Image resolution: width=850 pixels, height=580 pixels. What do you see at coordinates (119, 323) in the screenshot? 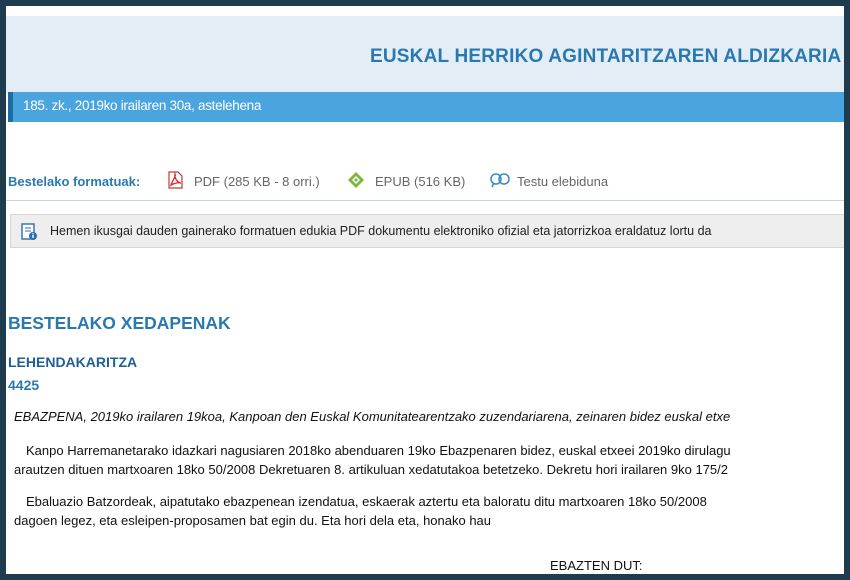
I see `section-title: BESTELAKO XEDAPENAK` at bounding box center [119, 323].